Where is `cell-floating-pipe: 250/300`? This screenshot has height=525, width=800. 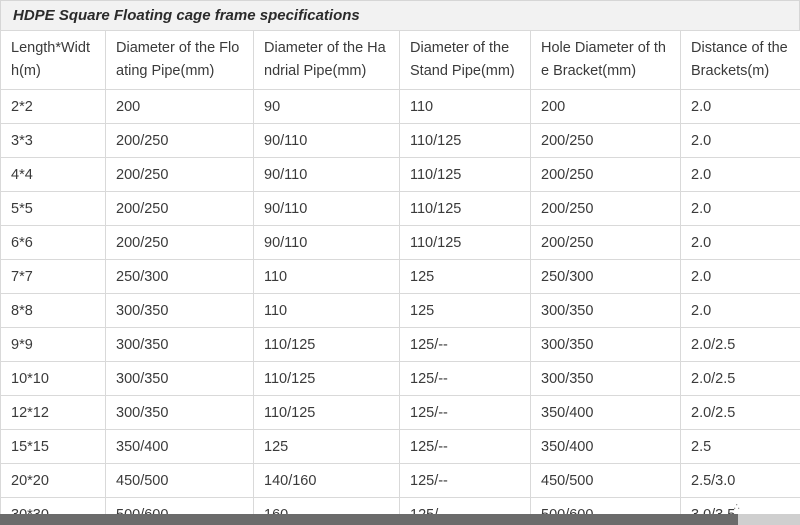
cell-floating-pipe: 250/300 is located at coordinates (179, 276).